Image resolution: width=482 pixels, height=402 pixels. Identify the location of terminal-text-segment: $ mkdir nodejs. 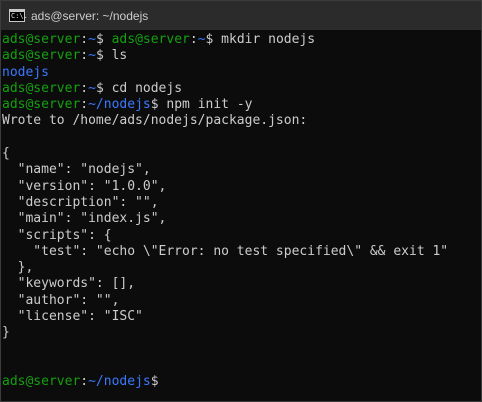
(260, 39).